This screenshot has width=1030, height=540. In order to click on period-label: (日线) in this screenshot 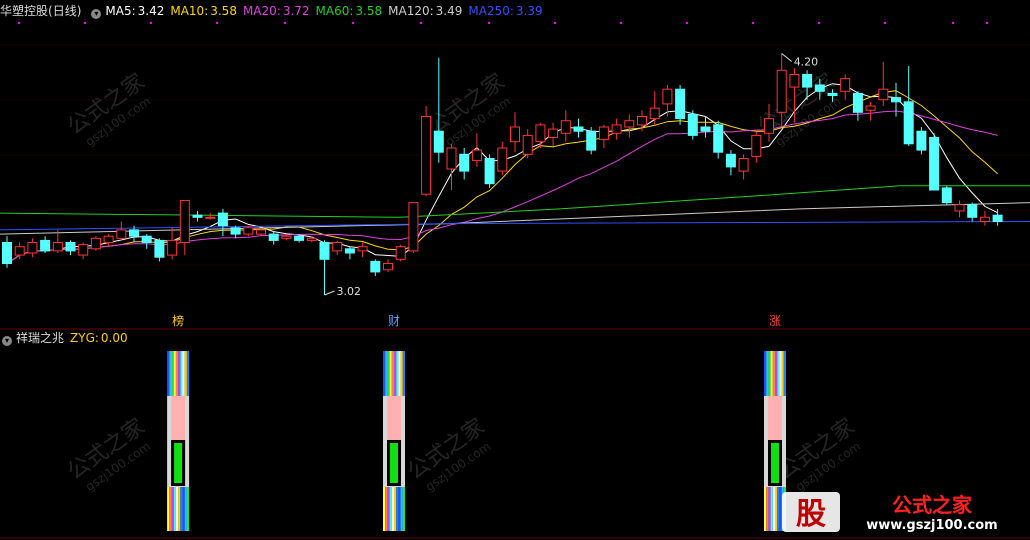, I will do `click(64, 11)`.